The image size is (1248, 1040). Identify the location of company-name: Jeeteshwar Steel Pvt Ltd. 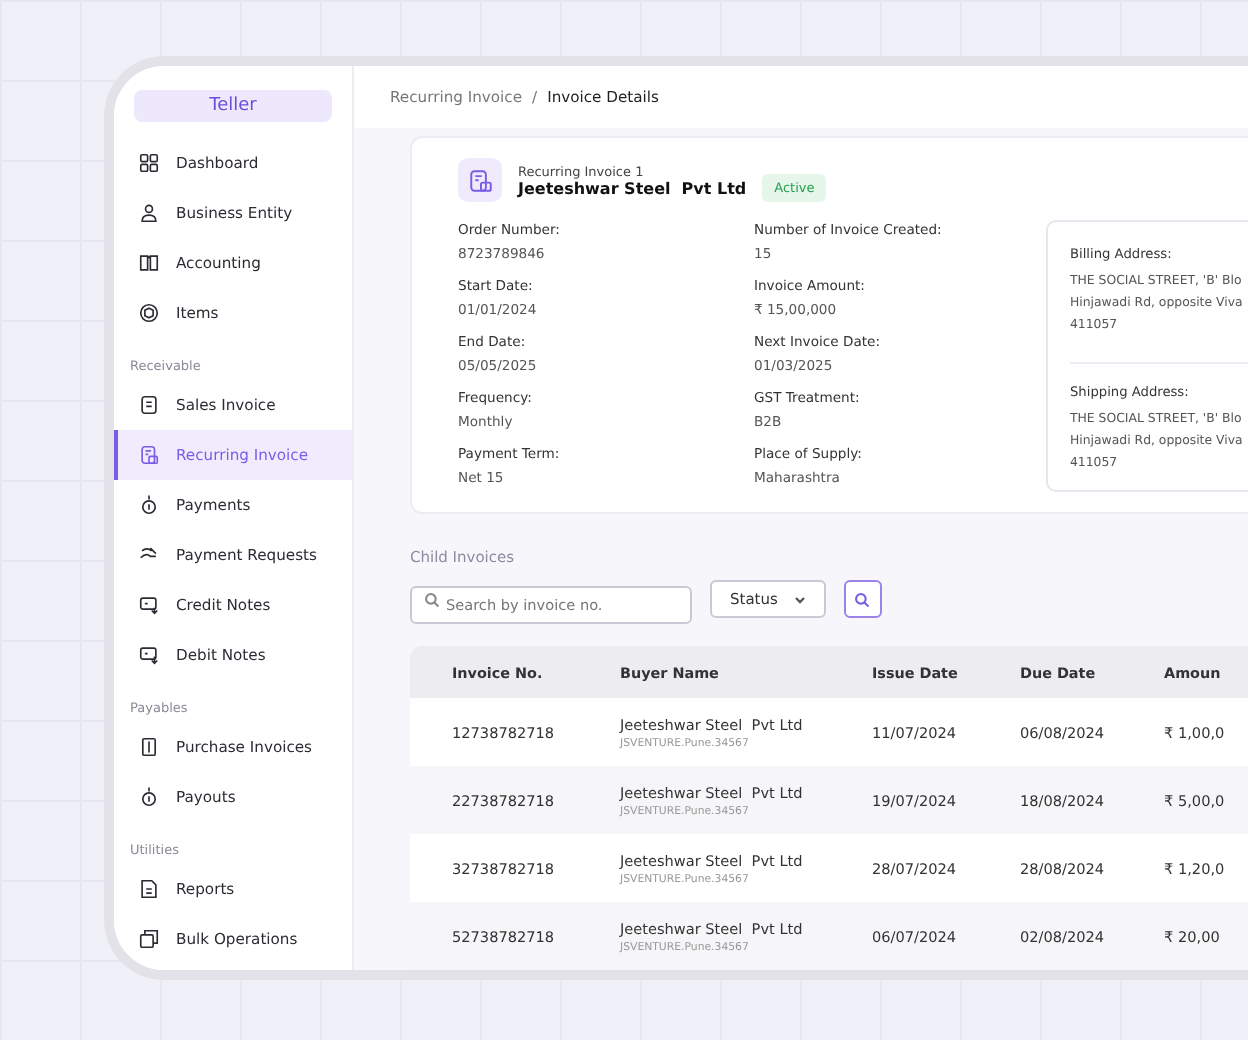
(632, 188).